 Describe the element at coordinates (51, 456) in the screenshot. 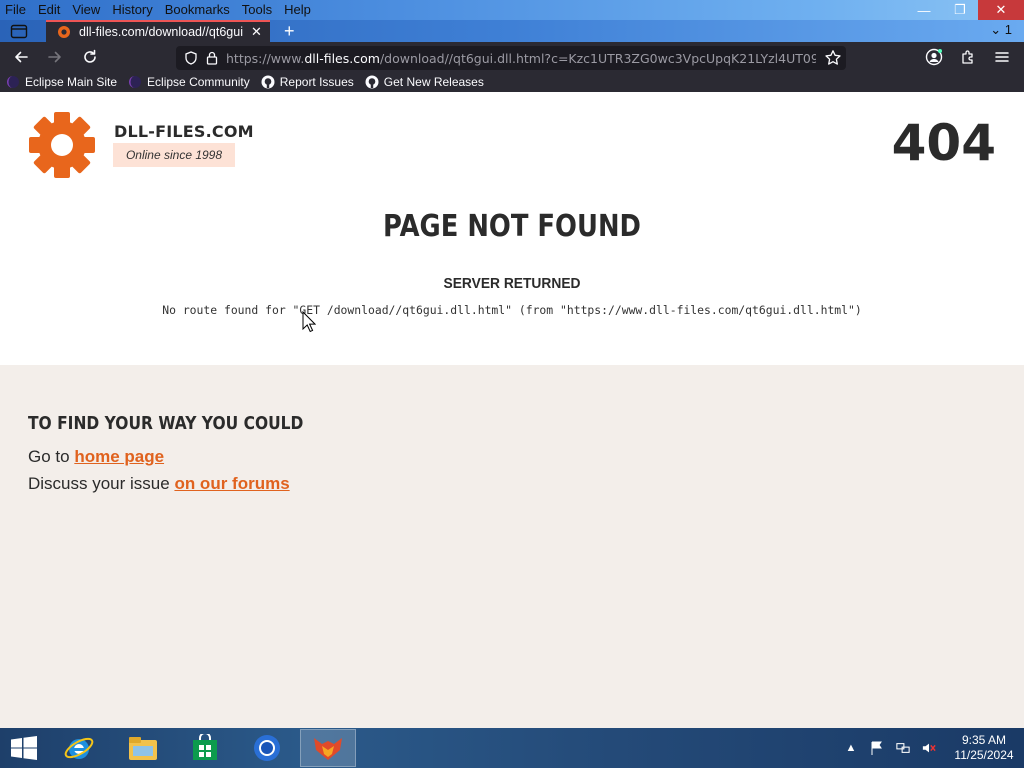

I see `home-page-prefix: Go to` at that location.